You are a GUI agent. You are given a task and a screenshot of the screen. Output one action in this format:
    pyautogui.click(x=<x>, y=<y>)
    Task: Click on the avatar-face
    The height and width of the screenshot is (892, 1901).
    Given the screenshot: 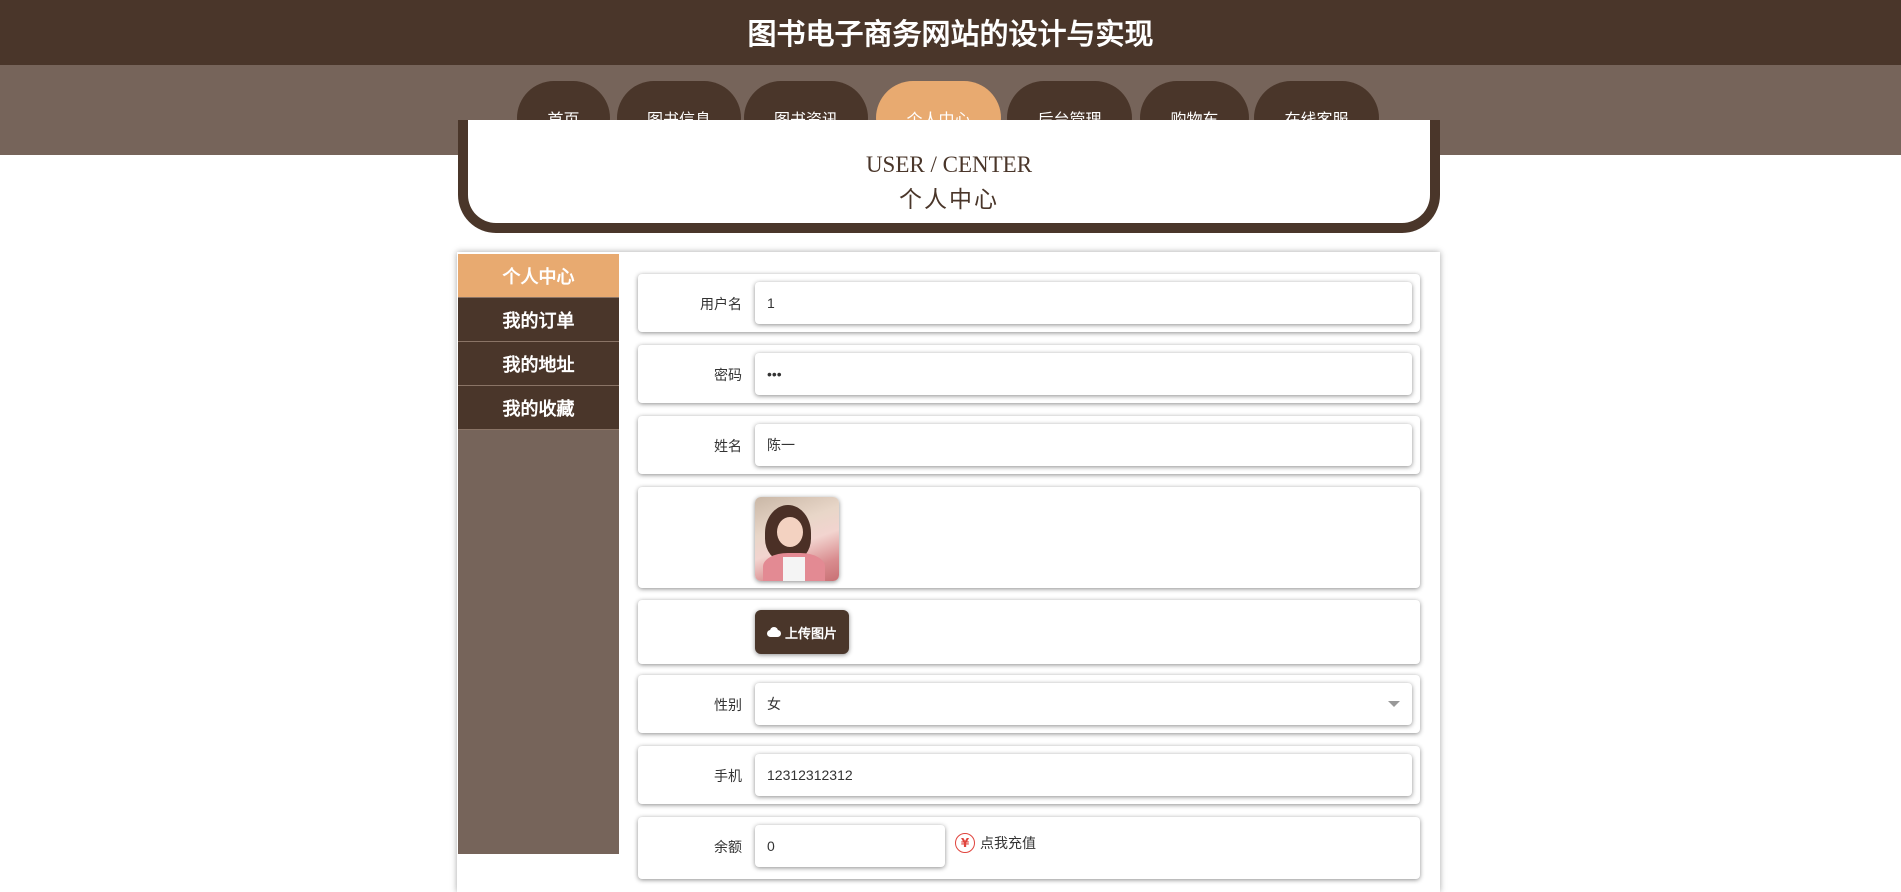 What is the action you would take?
    pyautogui.click(x=790, y=532)
    